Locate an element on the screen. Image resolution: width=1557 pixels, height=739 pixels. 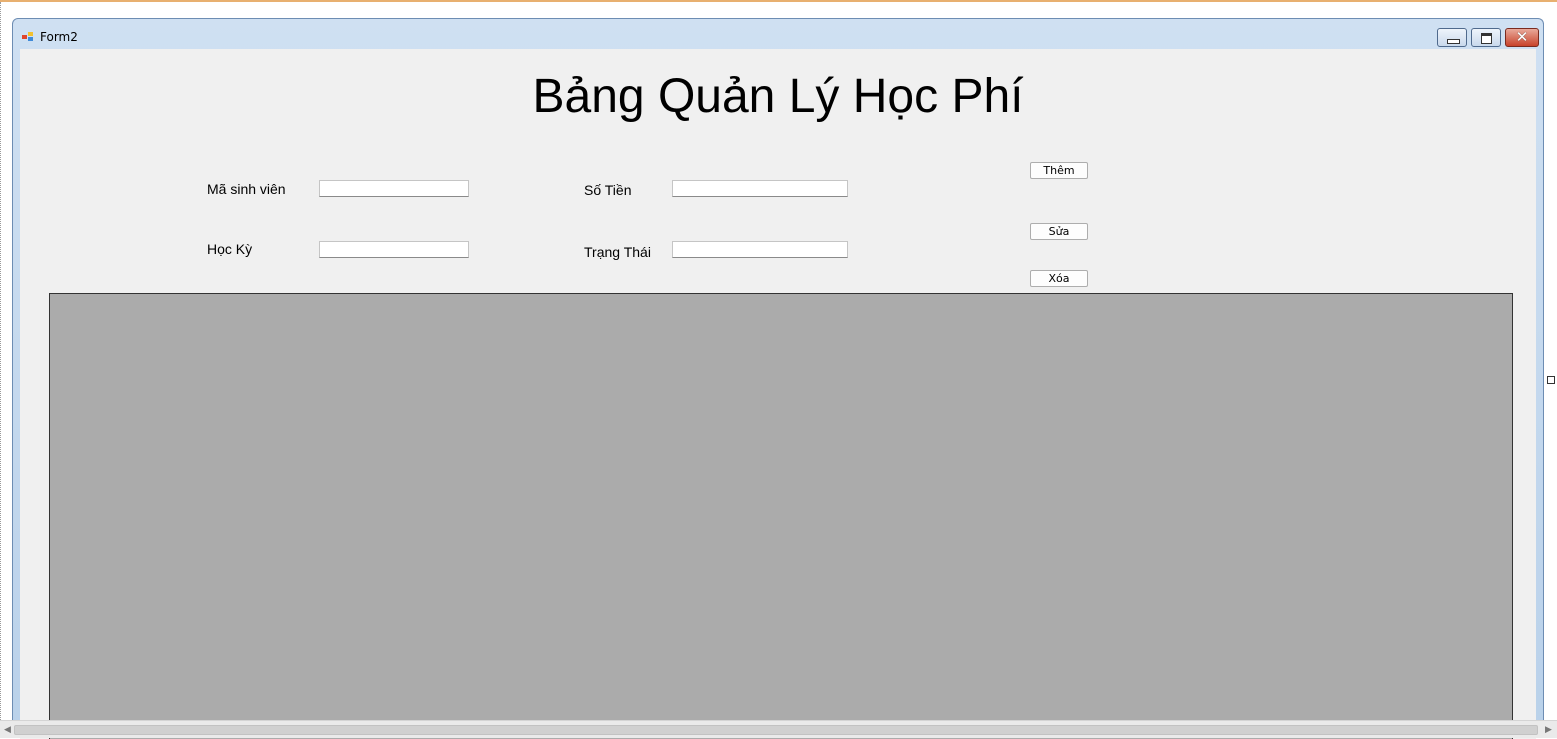
minimize-icon is located at coordinates (1453, 41).